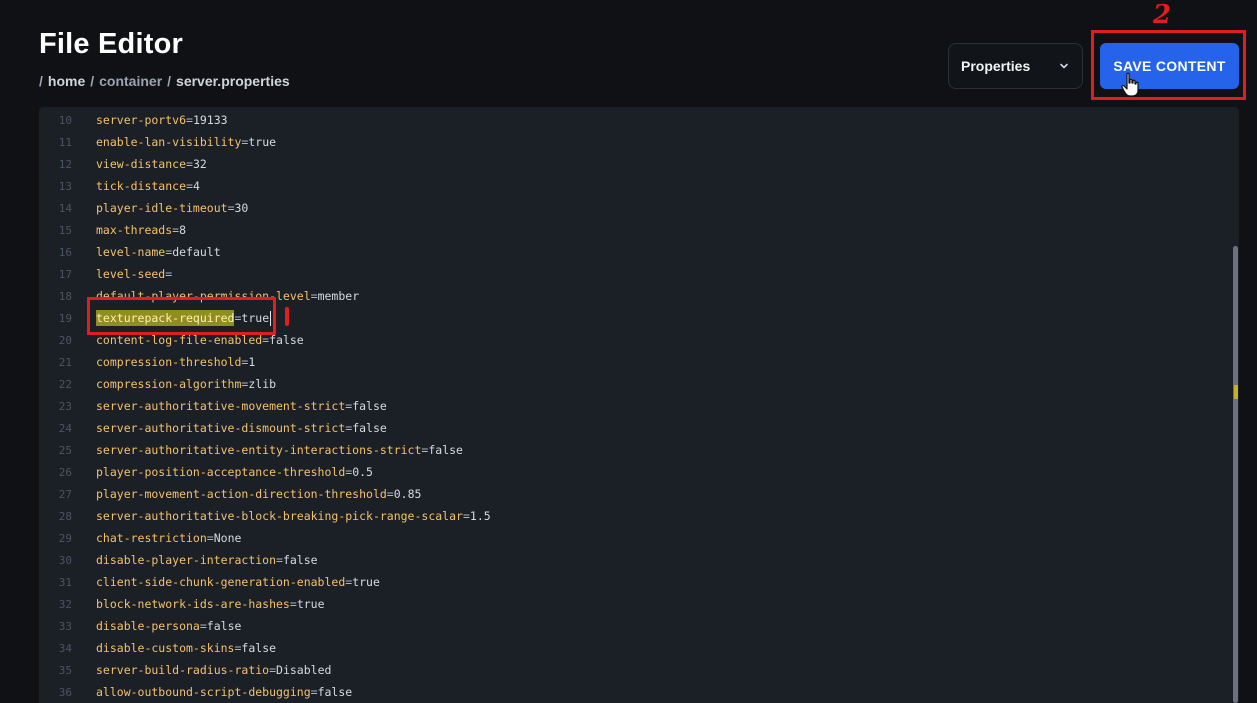 Image resolution: width=1257 pixels, height=703 pixels. Describe the element at coordinates (65, 670) in the screenshot. I see `line-number: 35` at that location.